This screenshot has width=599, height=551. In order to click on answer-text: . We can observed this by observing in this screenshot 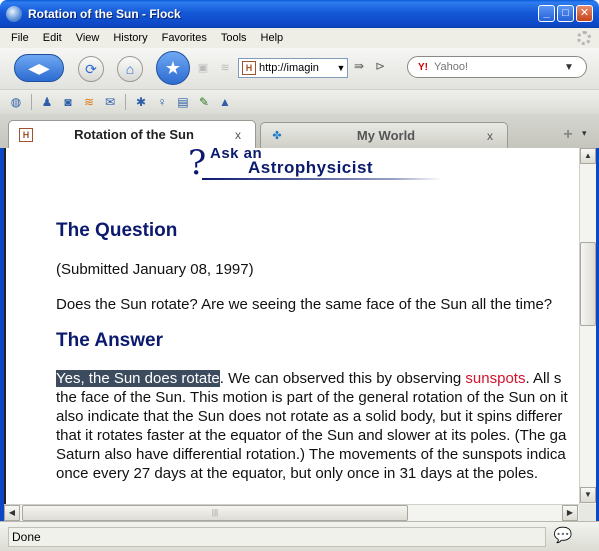, I will do `click(342, 378)`.